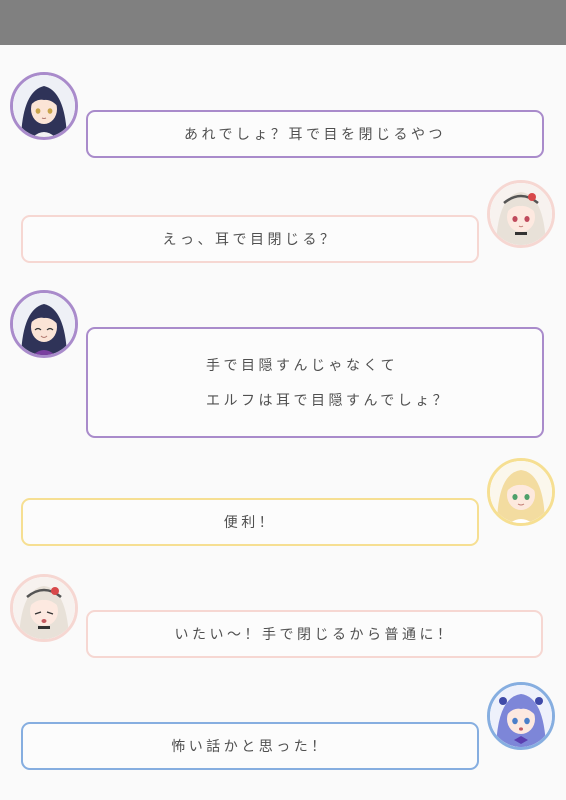 This screenshot has width=566, height=800. Describe the element at coordinates (44, 324) in the screenshot. I see `dark-haired-girl-smiling-avatar-icon` at that location.